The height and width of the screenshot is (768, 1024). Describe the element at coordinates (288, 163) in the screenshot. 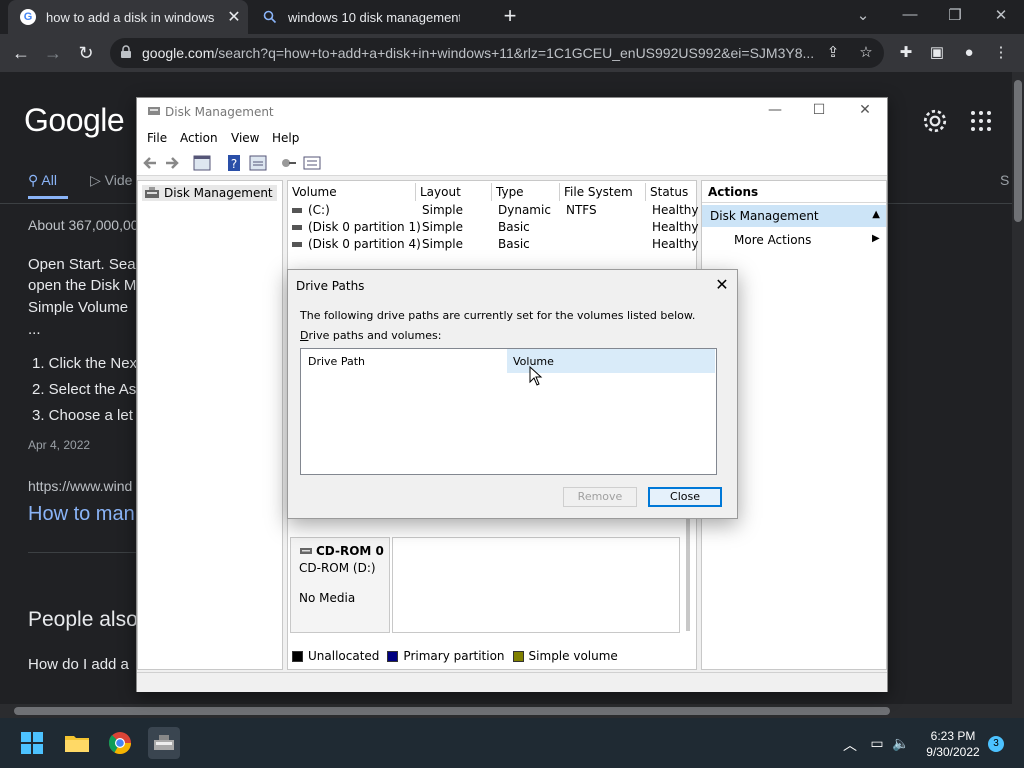

I see `connect-icon` at that location.